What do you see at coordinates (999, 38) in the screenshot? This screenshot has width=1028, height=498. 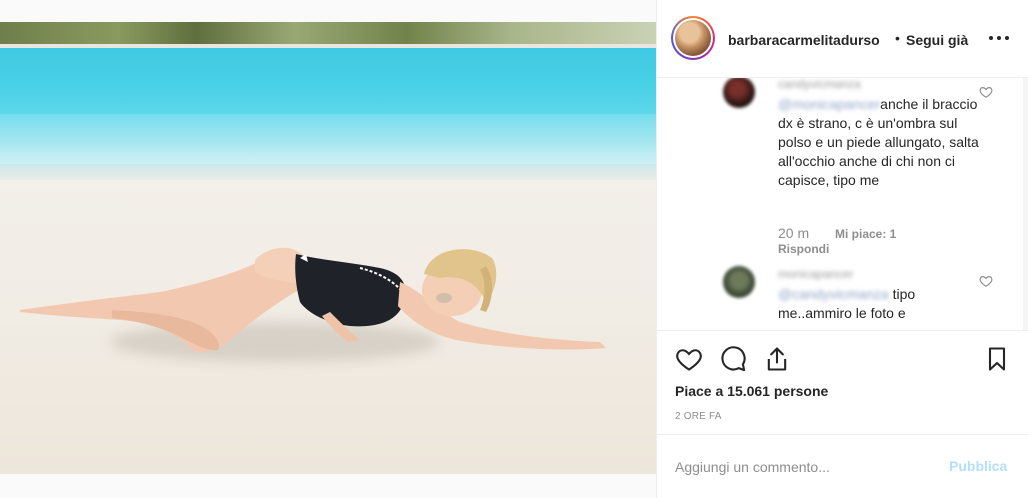 I see `more-options-icon` at bounding box center [999, 38].